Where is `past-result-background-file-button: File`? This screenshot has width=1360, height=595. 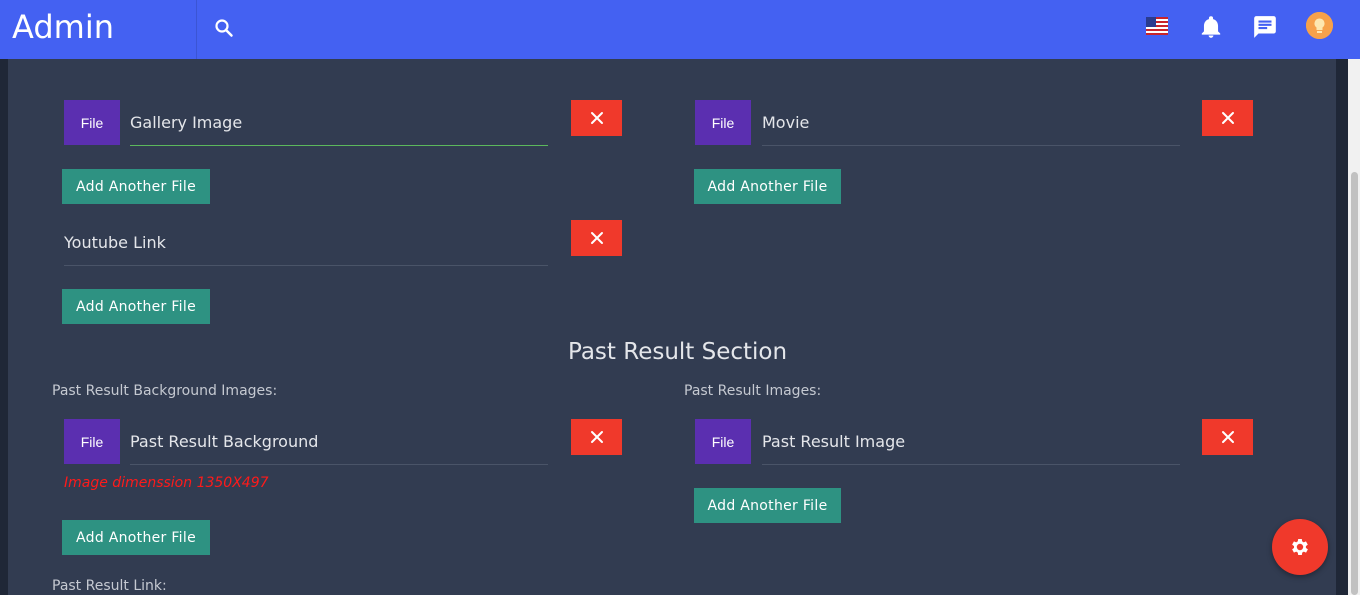 past-result-background-file-button: File is located at coordinates (92, 441).